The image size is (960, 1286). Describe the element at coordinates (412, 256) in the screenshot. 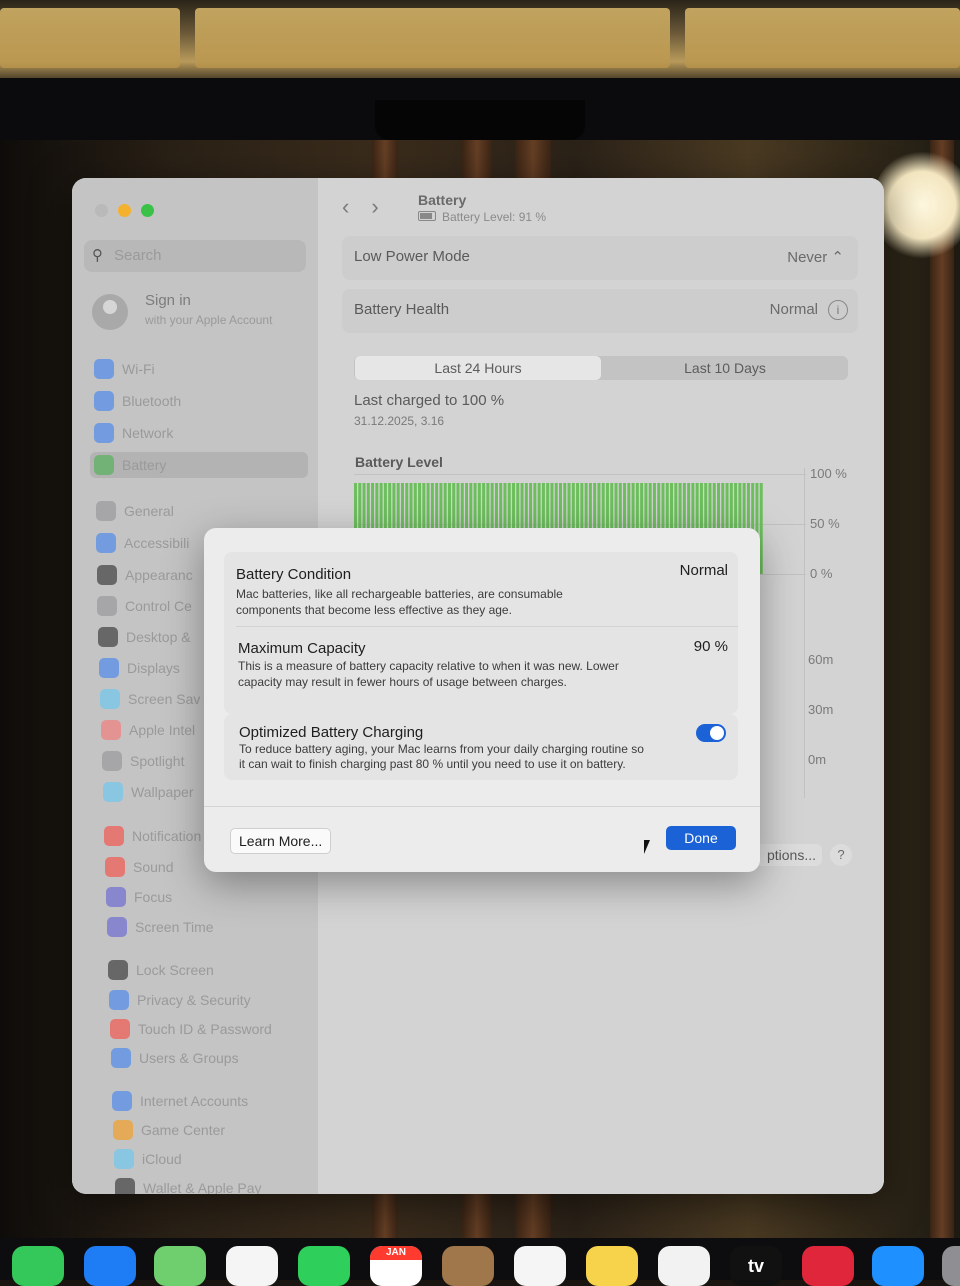

I see `low-power-mode-label: Low Power Mode` at that location.